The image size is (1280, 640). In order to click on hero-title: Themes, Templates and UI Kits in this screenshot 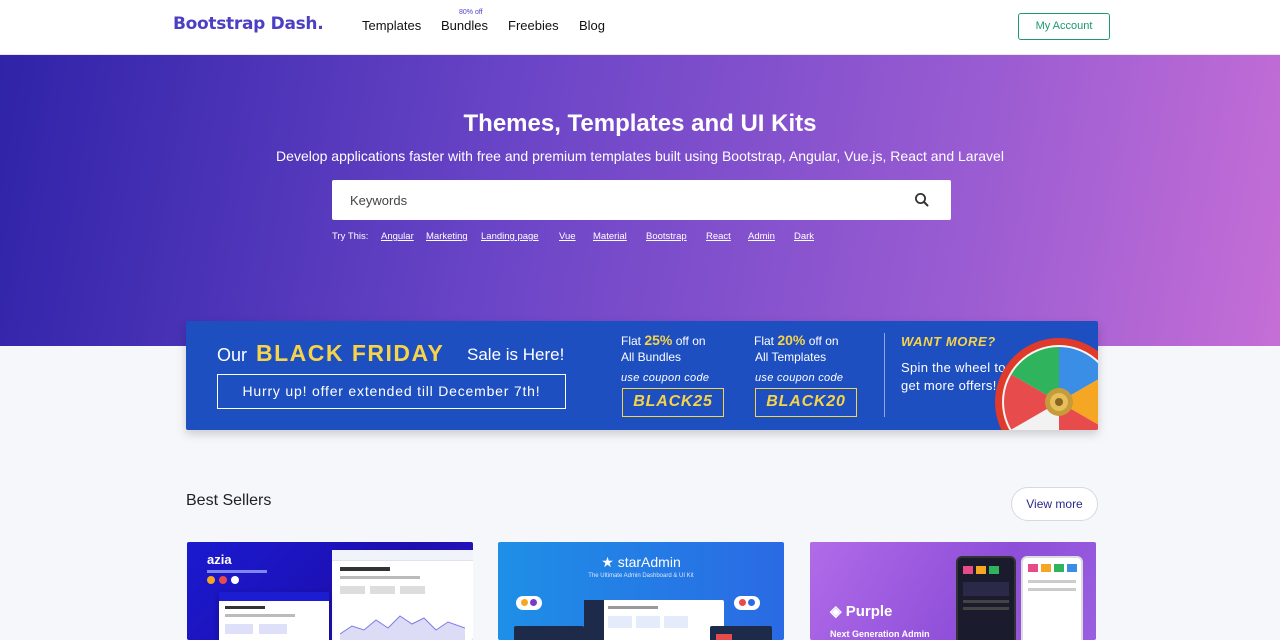, I will do `click(640, 123)`.